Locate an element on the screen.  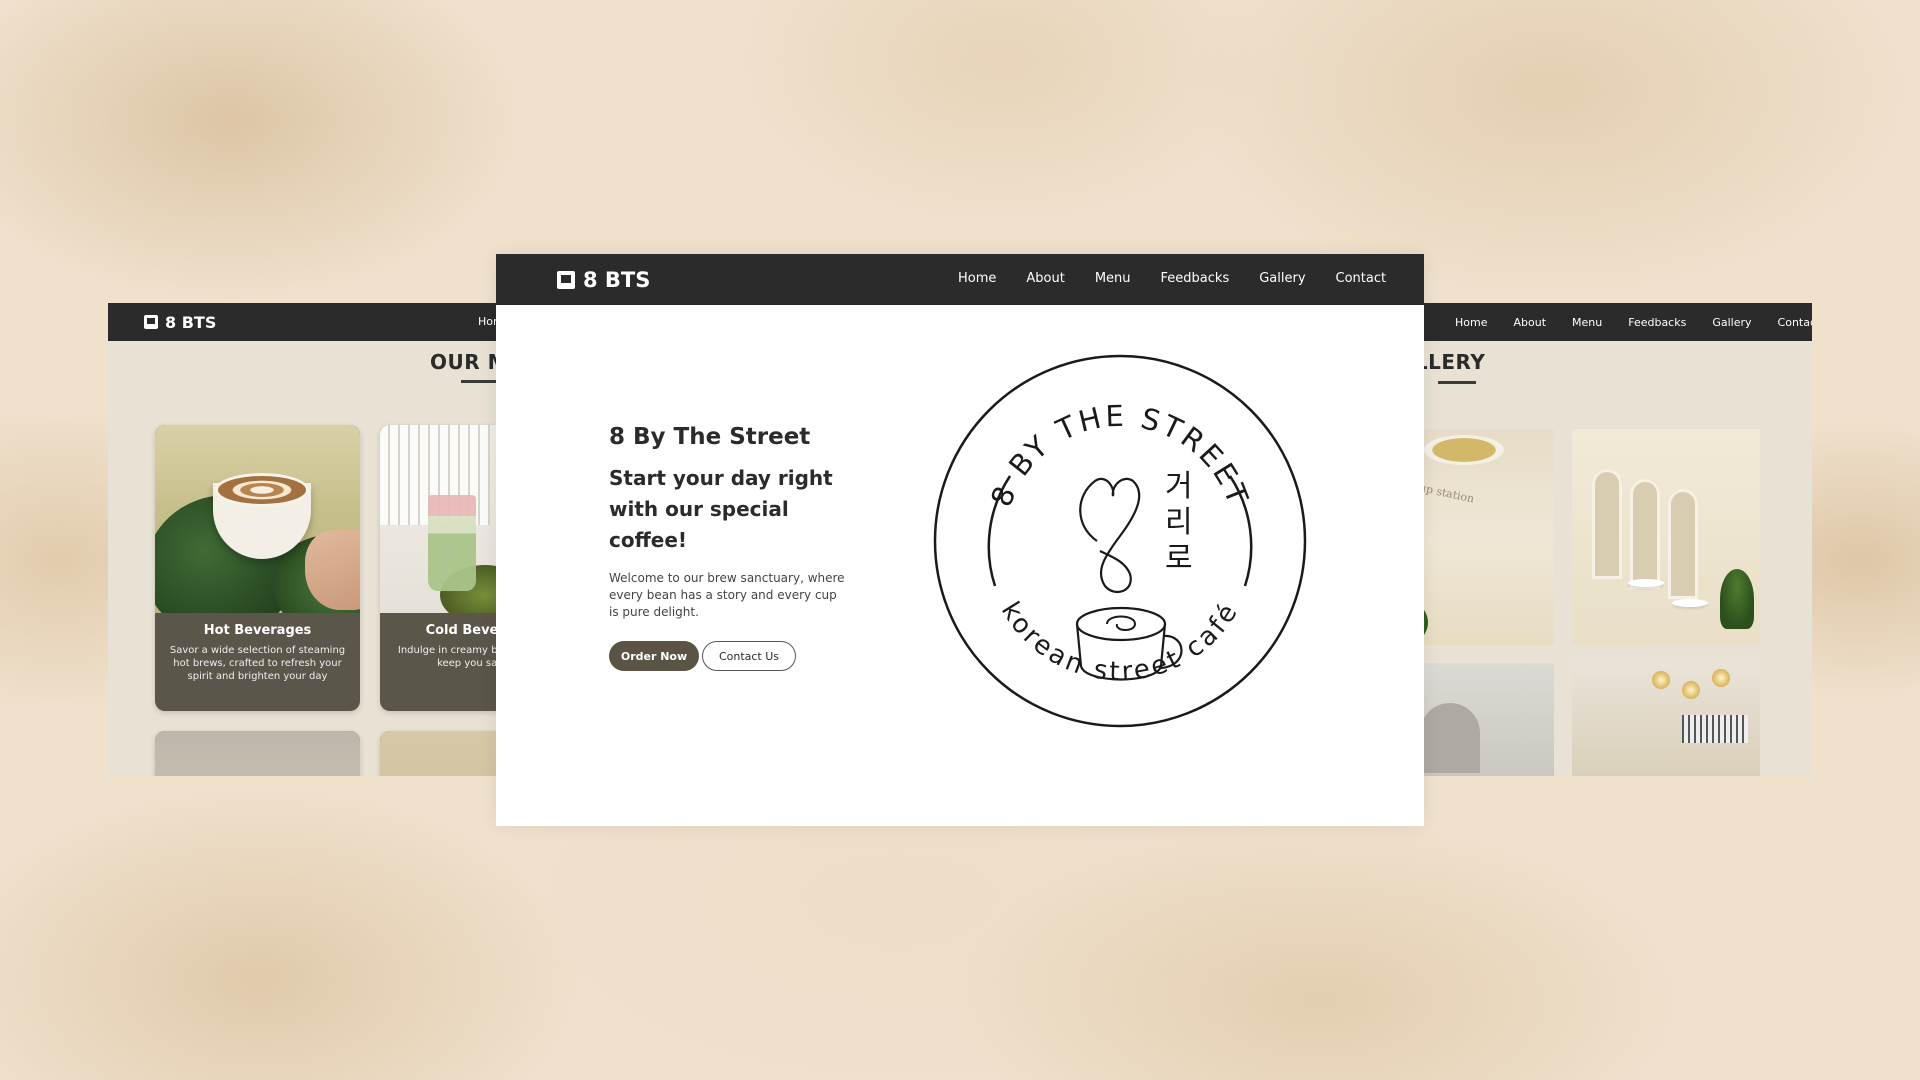
gallery-title-underline is located at coordinates (1457, 382).